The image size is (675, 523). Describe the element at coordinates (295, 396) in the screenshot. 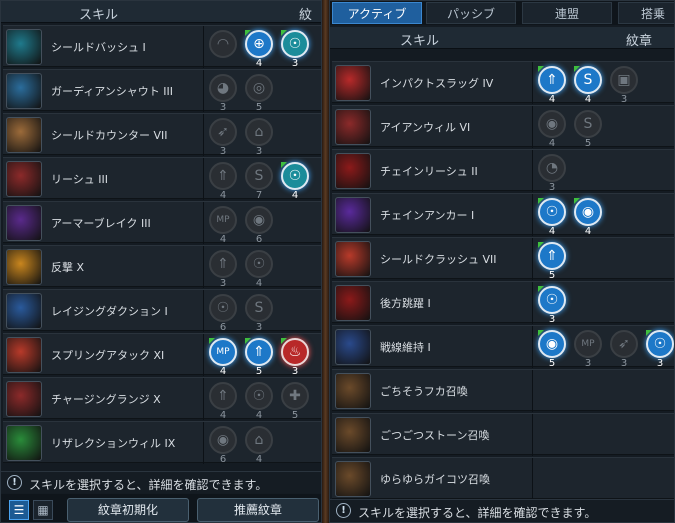

I see `glyph-icon: ✚` at that location.